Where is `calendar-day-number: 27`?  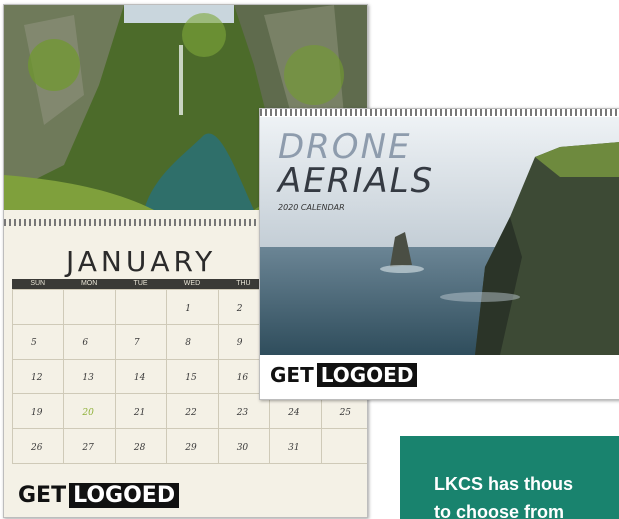 calendar-day-number: 27 is located at coordinates (88, 447).